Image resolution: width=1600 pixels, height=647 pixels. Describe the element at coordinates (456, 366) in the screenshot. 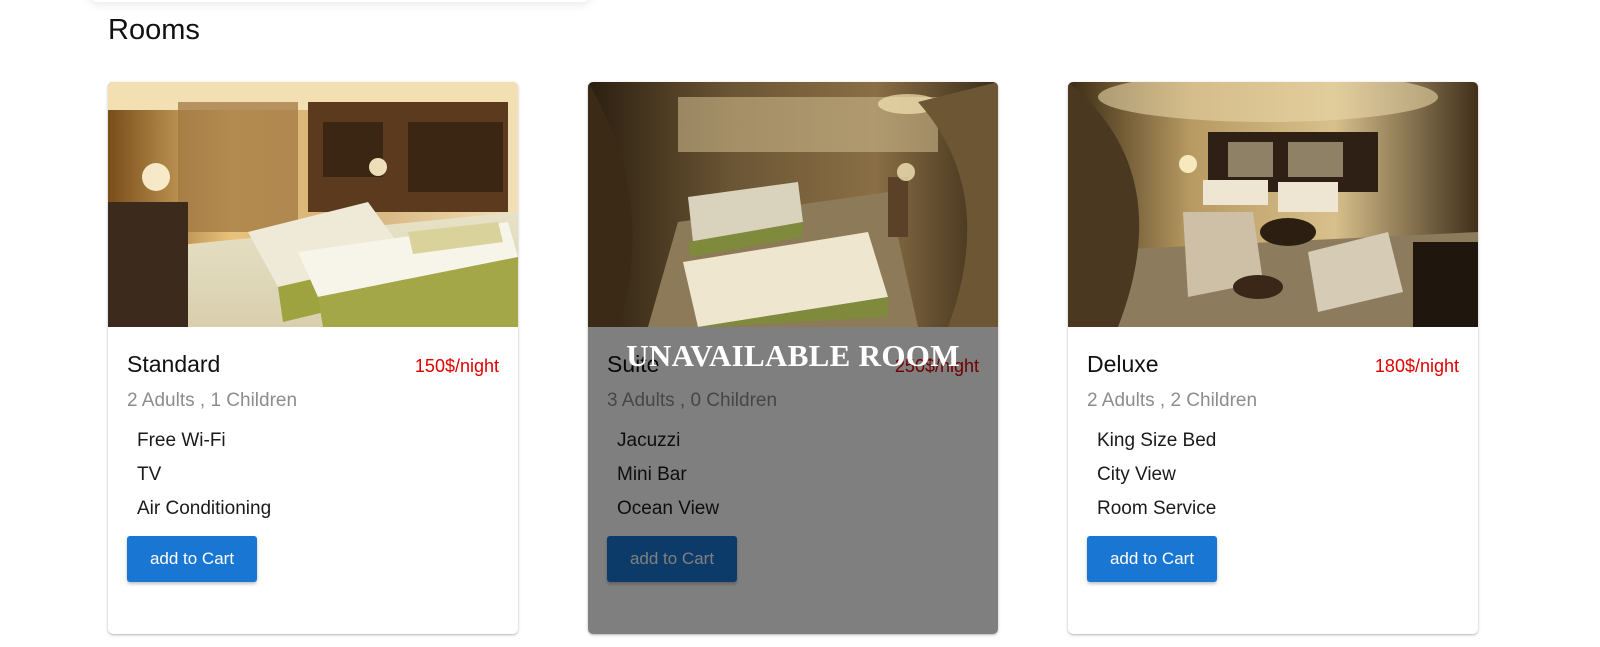

I see `room-price: 150$/night` at that location.